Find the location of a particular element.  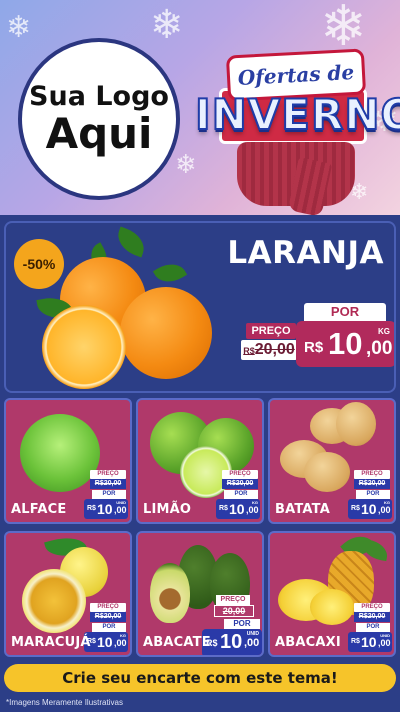

product-card-alface: PREÇO R$20,00 POR R$ 10 ,00 UNID ALFACE is located at coordinates (68, 461).